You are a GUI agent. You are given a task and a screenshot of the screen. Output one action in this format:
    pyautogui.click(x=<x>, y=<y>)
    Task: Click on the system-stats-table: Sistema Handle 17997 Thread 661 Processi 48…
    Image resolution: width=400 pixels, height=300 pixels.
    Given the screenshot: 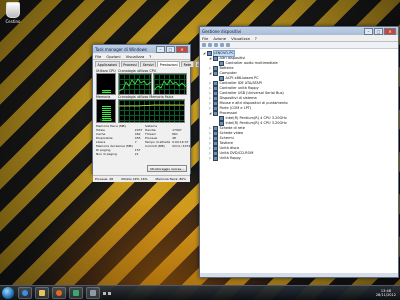 What is the action you would take?
    pyautogui.click(x=168, y=136)
    